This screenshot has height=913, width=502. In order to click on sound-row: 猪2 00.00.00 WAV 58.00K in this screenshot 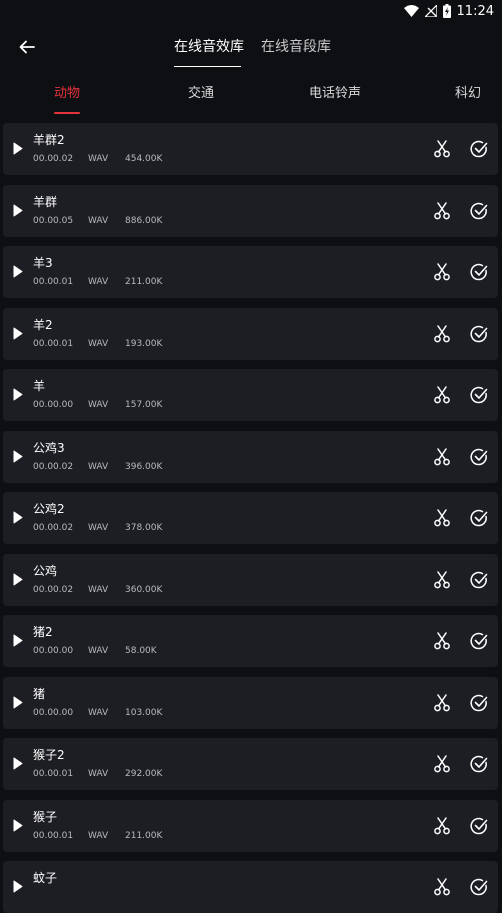, I will do `click(250, 641)`.